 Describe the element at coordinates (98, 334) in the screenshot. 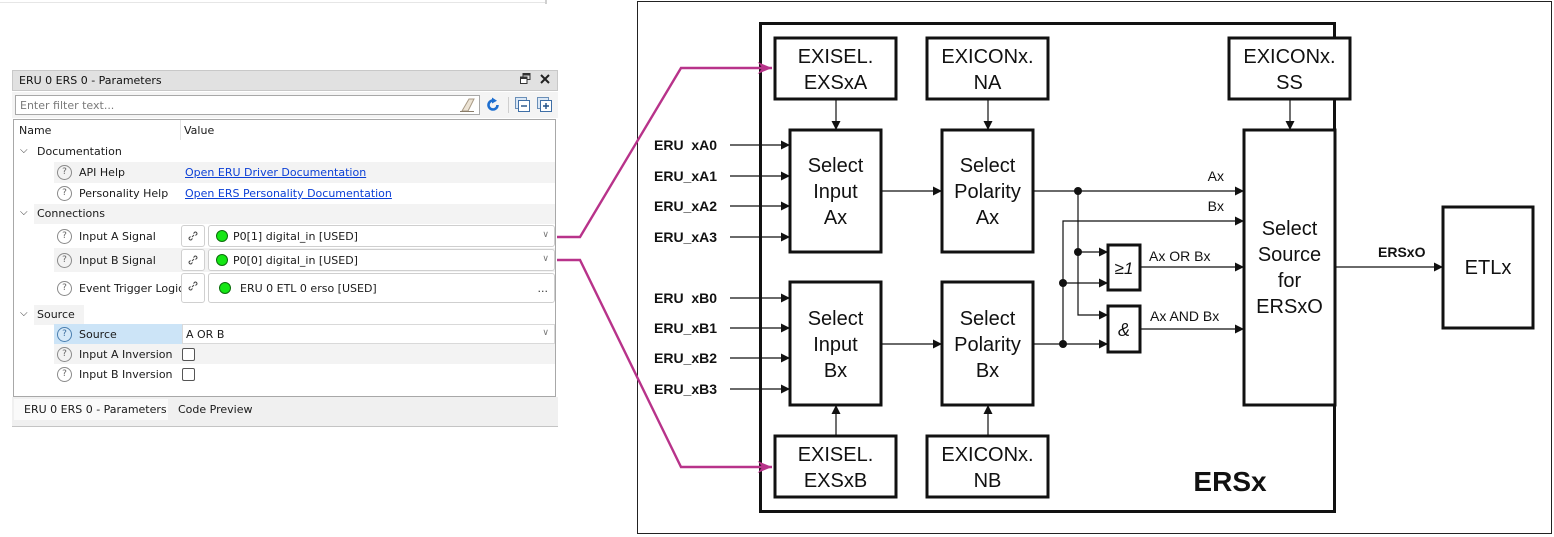

I see `param-name: Source` at that location.